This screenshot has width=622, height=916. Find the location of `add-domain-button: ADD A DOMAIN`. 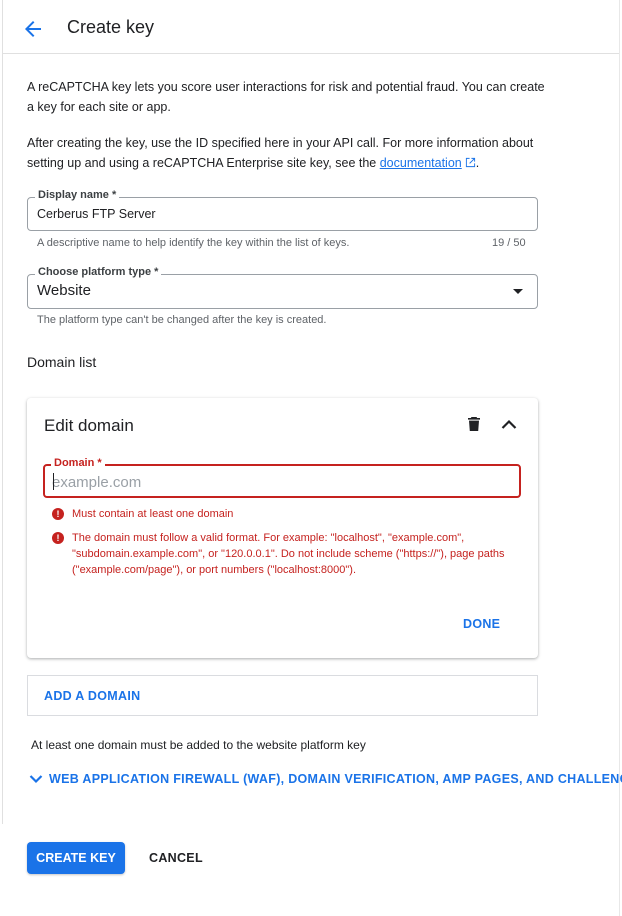

add-domain-button: ADD A DOMAIN is located at coordinates (282, 695).